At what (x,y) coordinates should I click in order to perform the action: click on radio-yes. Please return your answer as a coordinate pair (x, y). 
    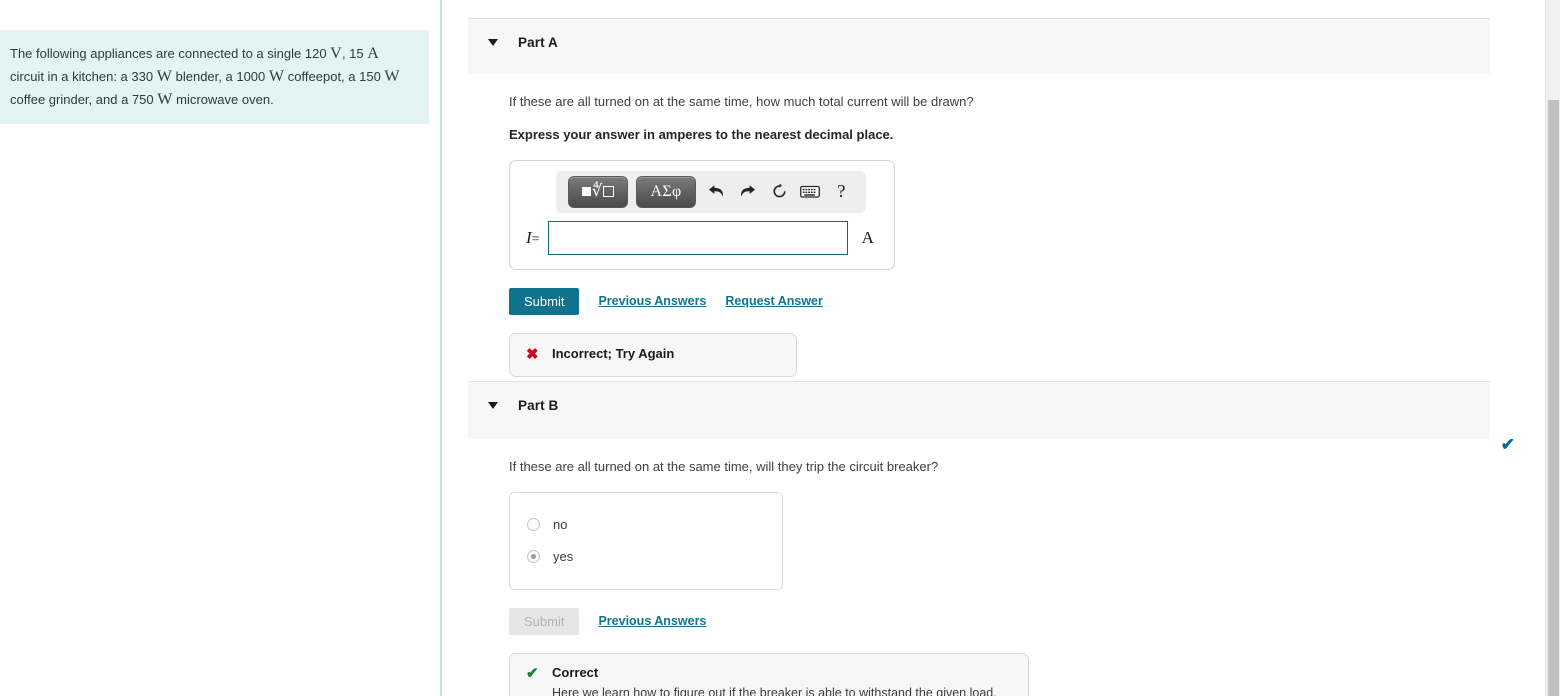
    Looking at the image, I should click on (533, 557).